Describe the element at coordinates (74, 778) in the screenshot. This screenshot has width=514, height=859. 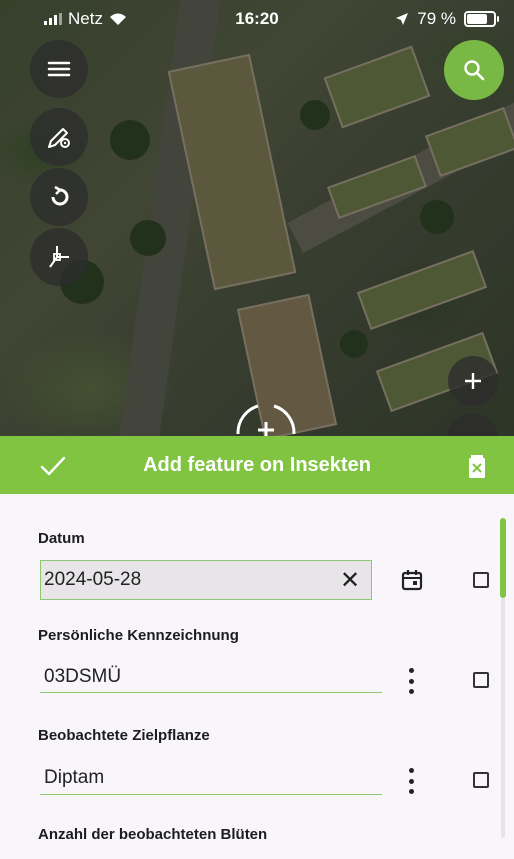
I see `zielpflanze-value: Diptam` at that location.